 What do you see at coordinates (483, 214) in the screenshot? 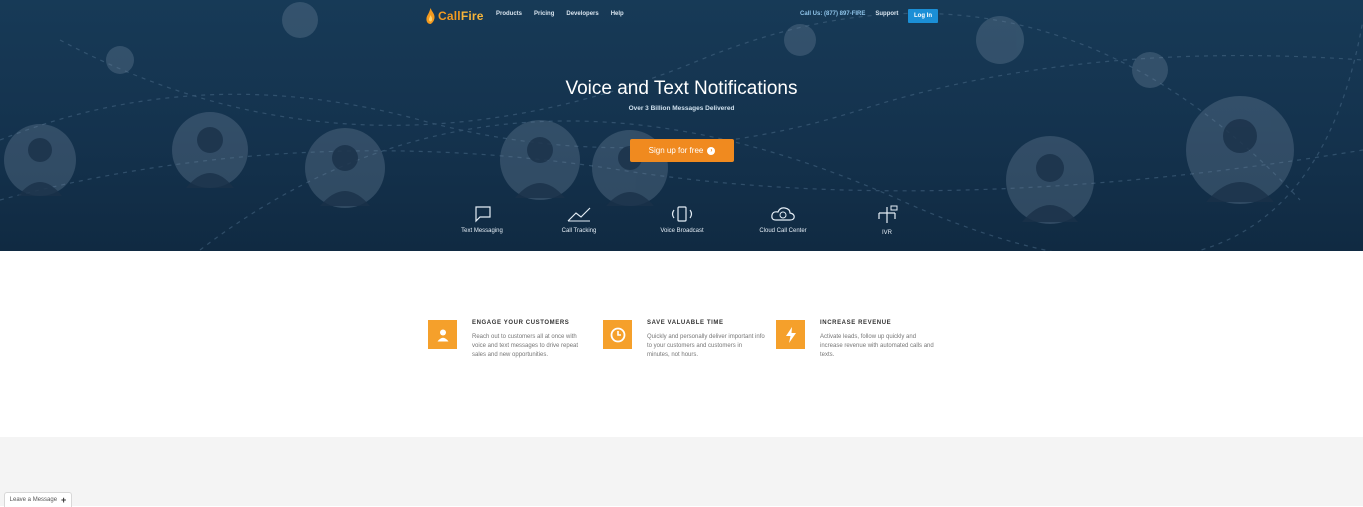
I see `chat-bubble-icon` at bounding box center [483, 214].